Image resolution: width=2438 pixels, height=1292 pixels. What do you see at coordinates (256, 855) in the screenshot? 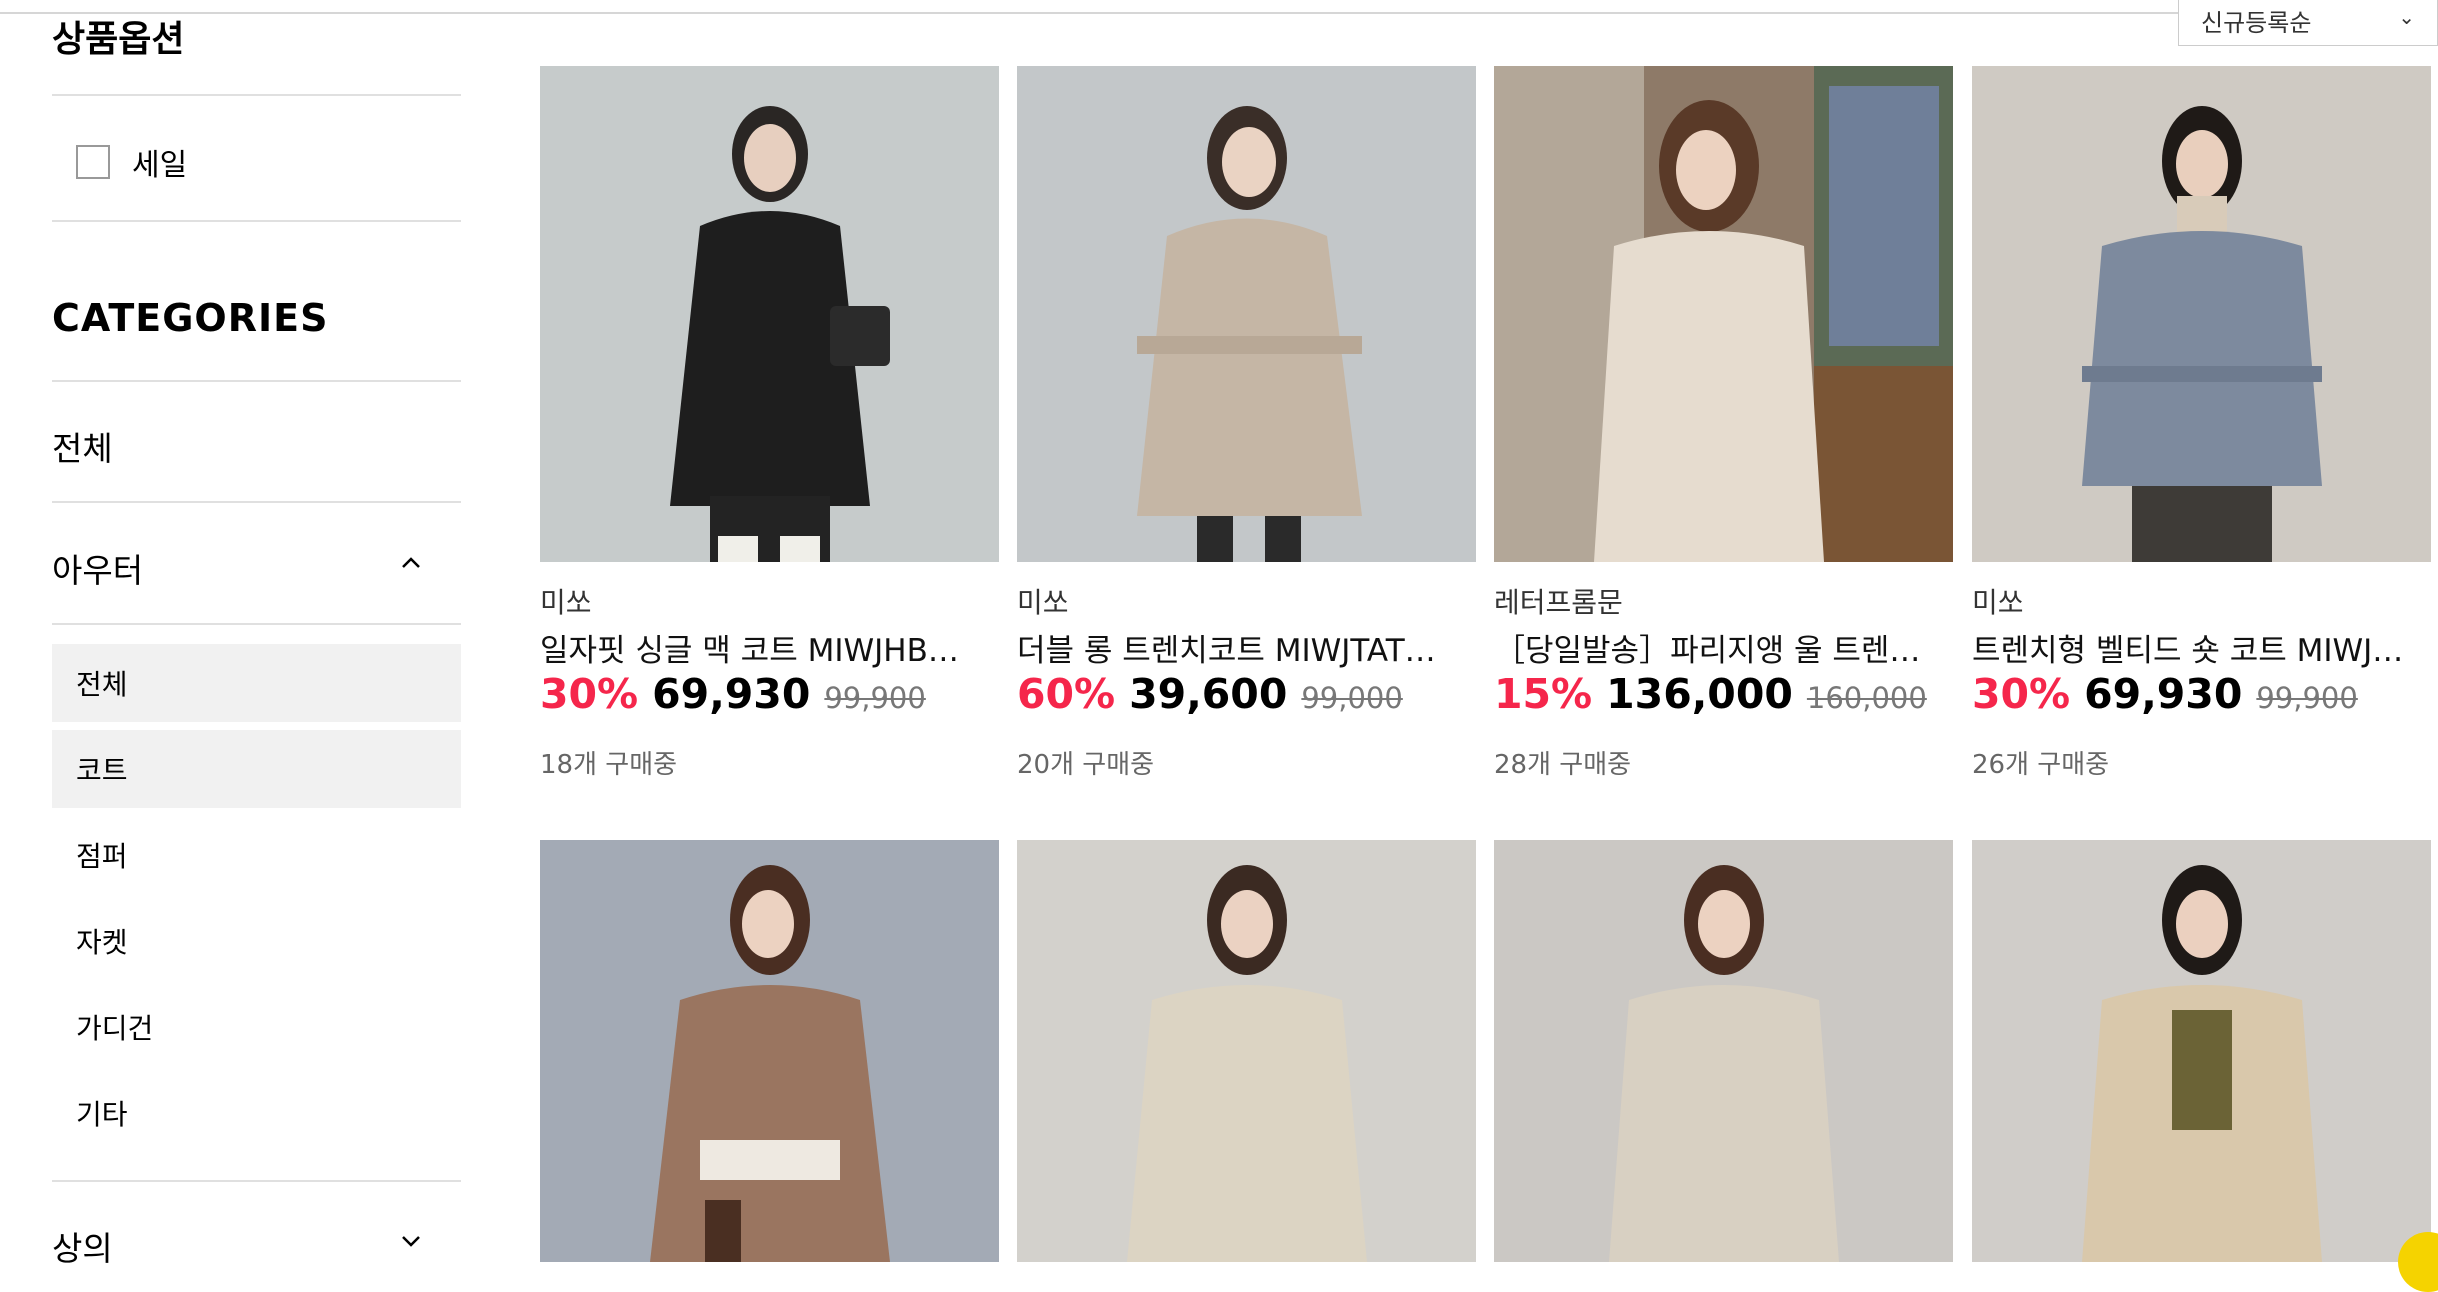
I see `subcategory-jumper: 점퍼` at bounding box center [256, 855].